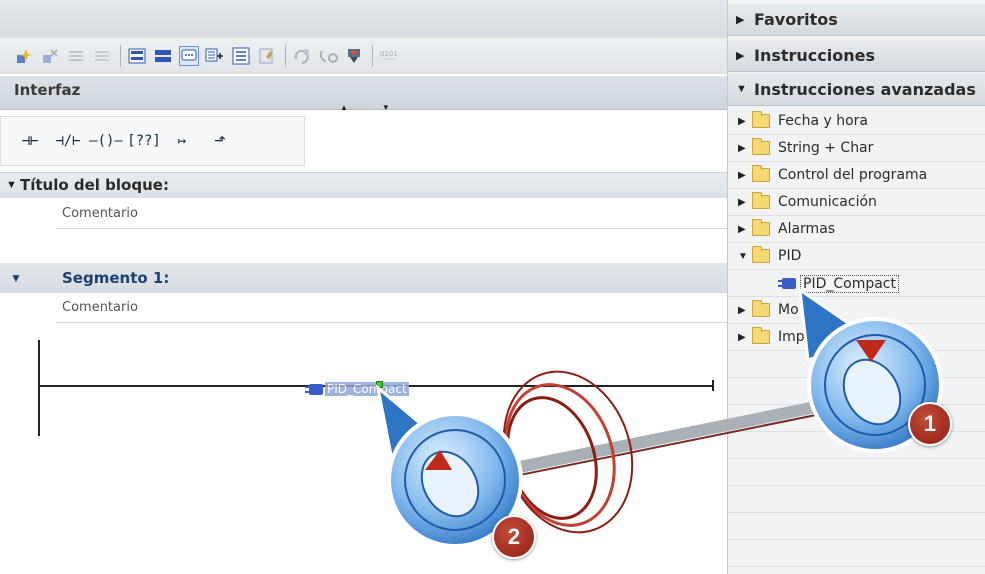 Image resolution: width=985 pixels, height=574 pixels. What do you see at coordinates (47, 90) in the screenshot?
I see `interface-label: Interfaz` at bounding box center [47, 90].